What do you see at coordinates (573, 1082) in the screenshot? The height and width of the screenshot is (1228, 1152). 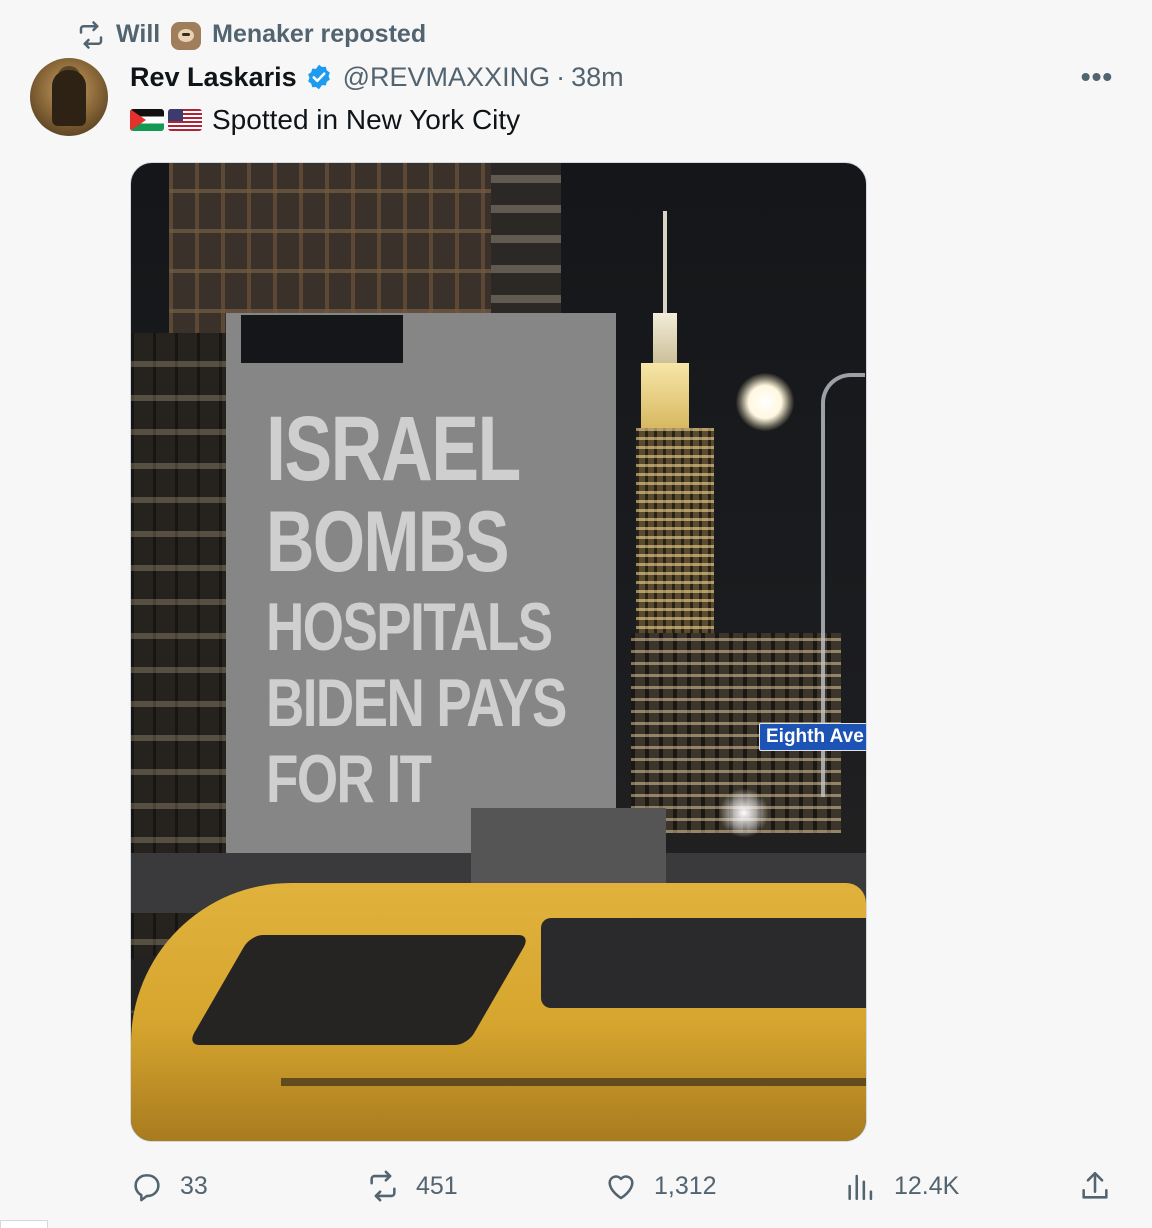 I see `taxi-stripe` at bounding box center [573, 1082].